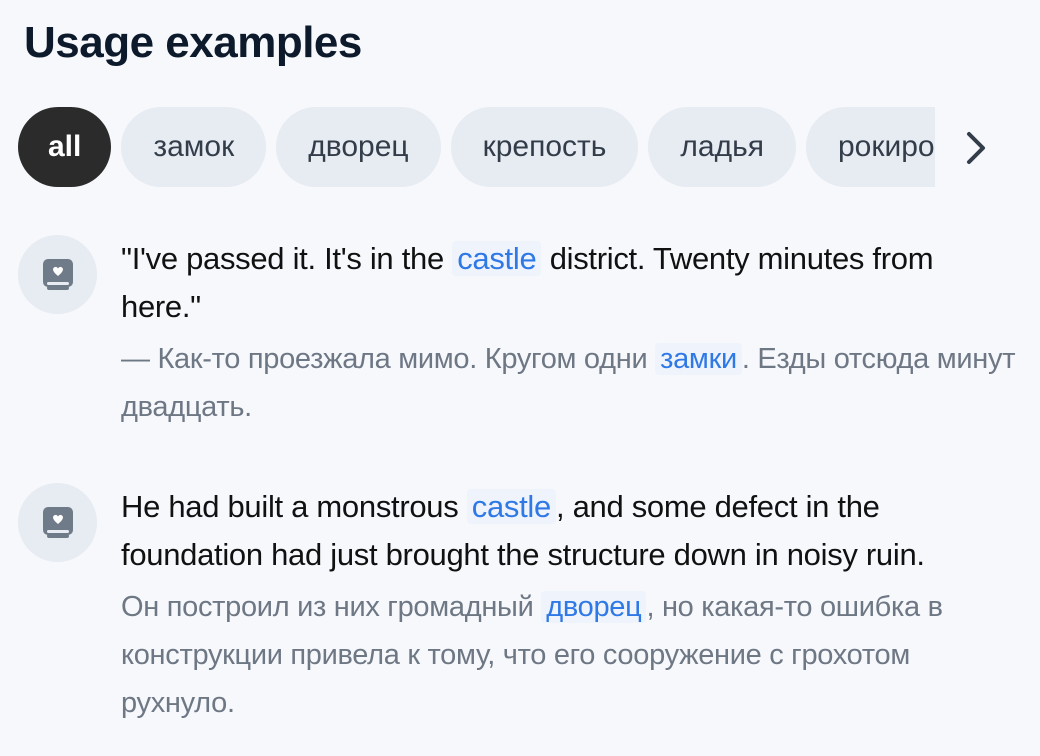  I want to click on source-text-before: "I've passed it. It's in the, so click(287, 258).